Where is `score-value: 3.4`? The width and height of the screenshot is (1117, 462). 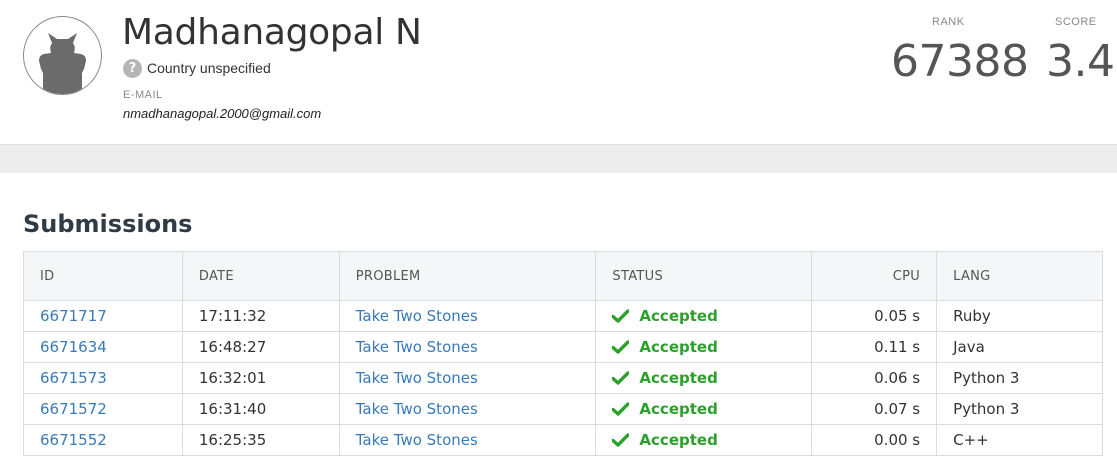 score-value: 3.4 is located at coordinates (1080, 61).